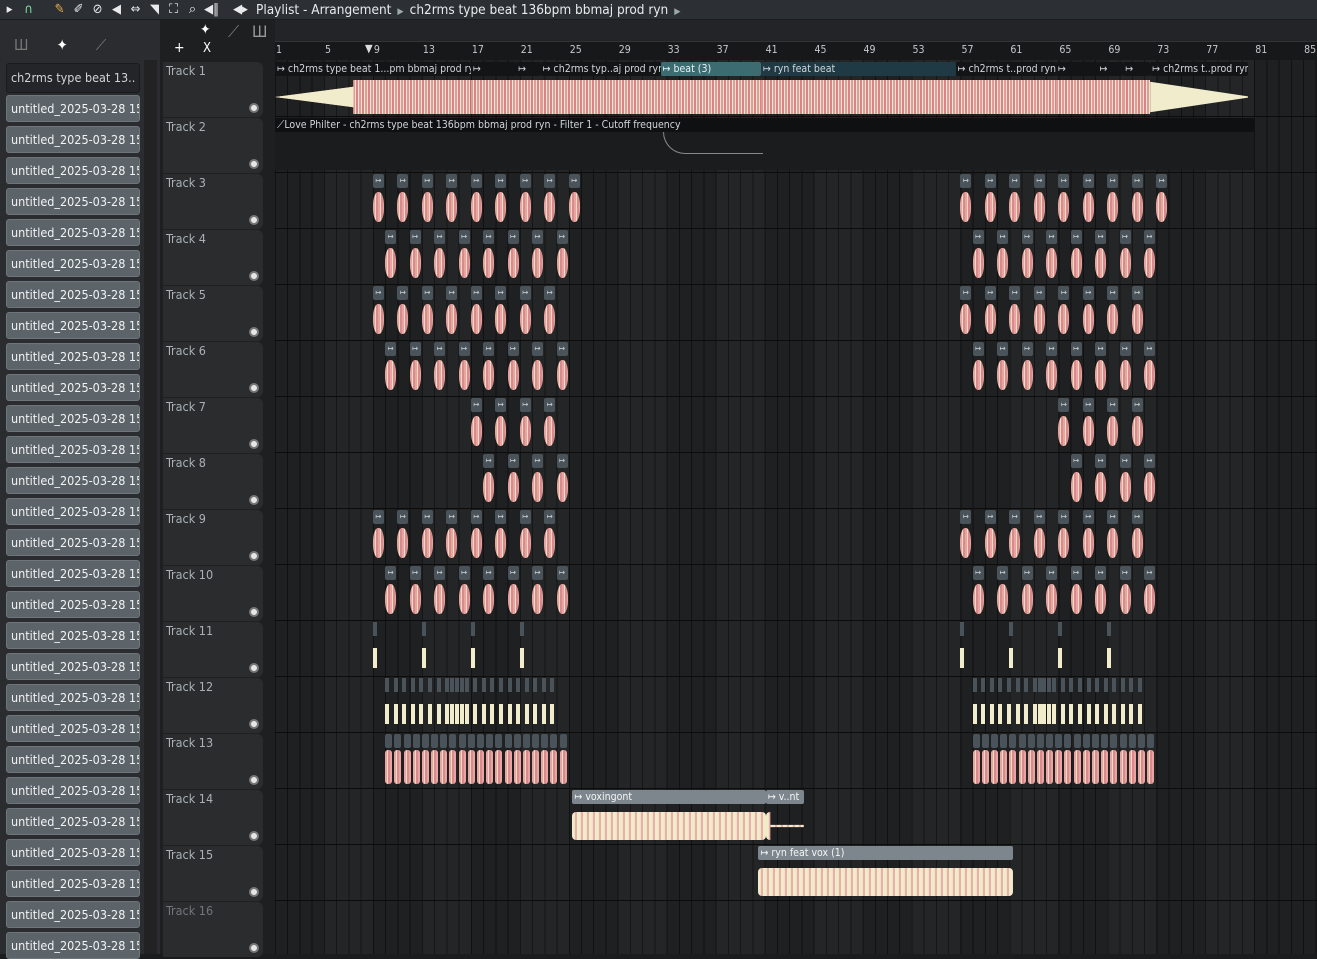 The height and width of the screenshot is (959, 1317). I want to click on track-header: Track 9, so click(213, 537).